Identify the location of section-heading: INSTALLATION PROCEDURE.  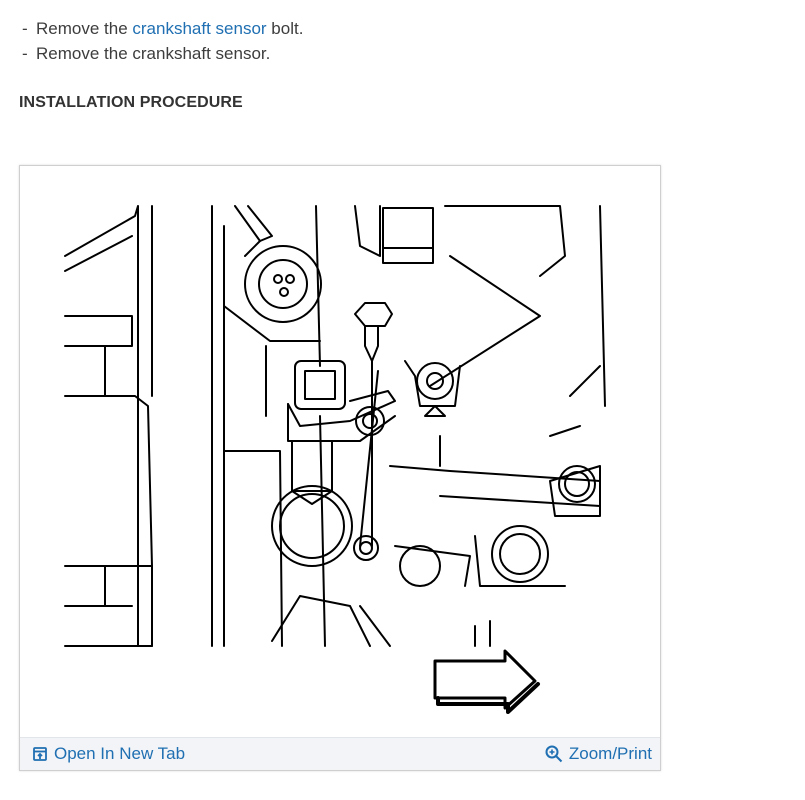
(131, 102).